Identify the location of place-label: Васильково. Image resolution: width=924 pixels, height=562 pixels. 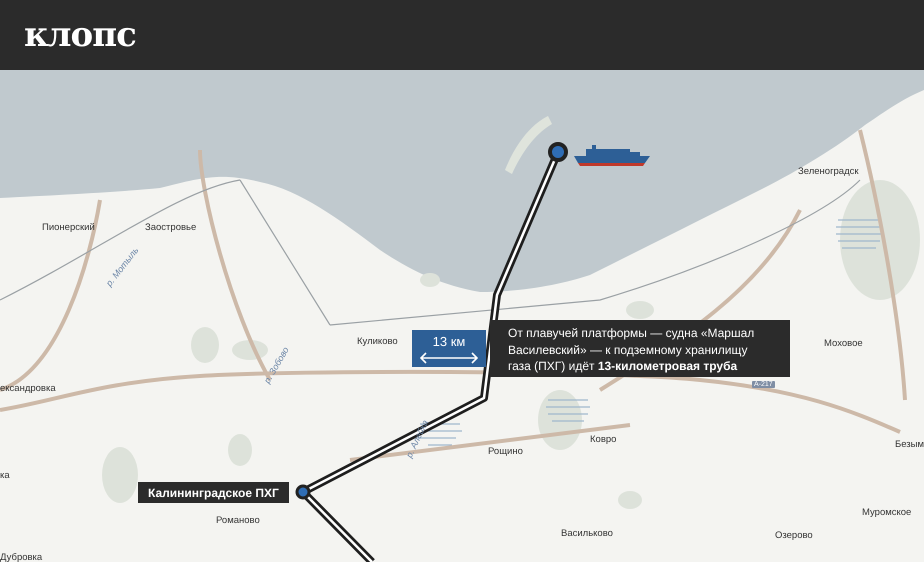
(587, 533).